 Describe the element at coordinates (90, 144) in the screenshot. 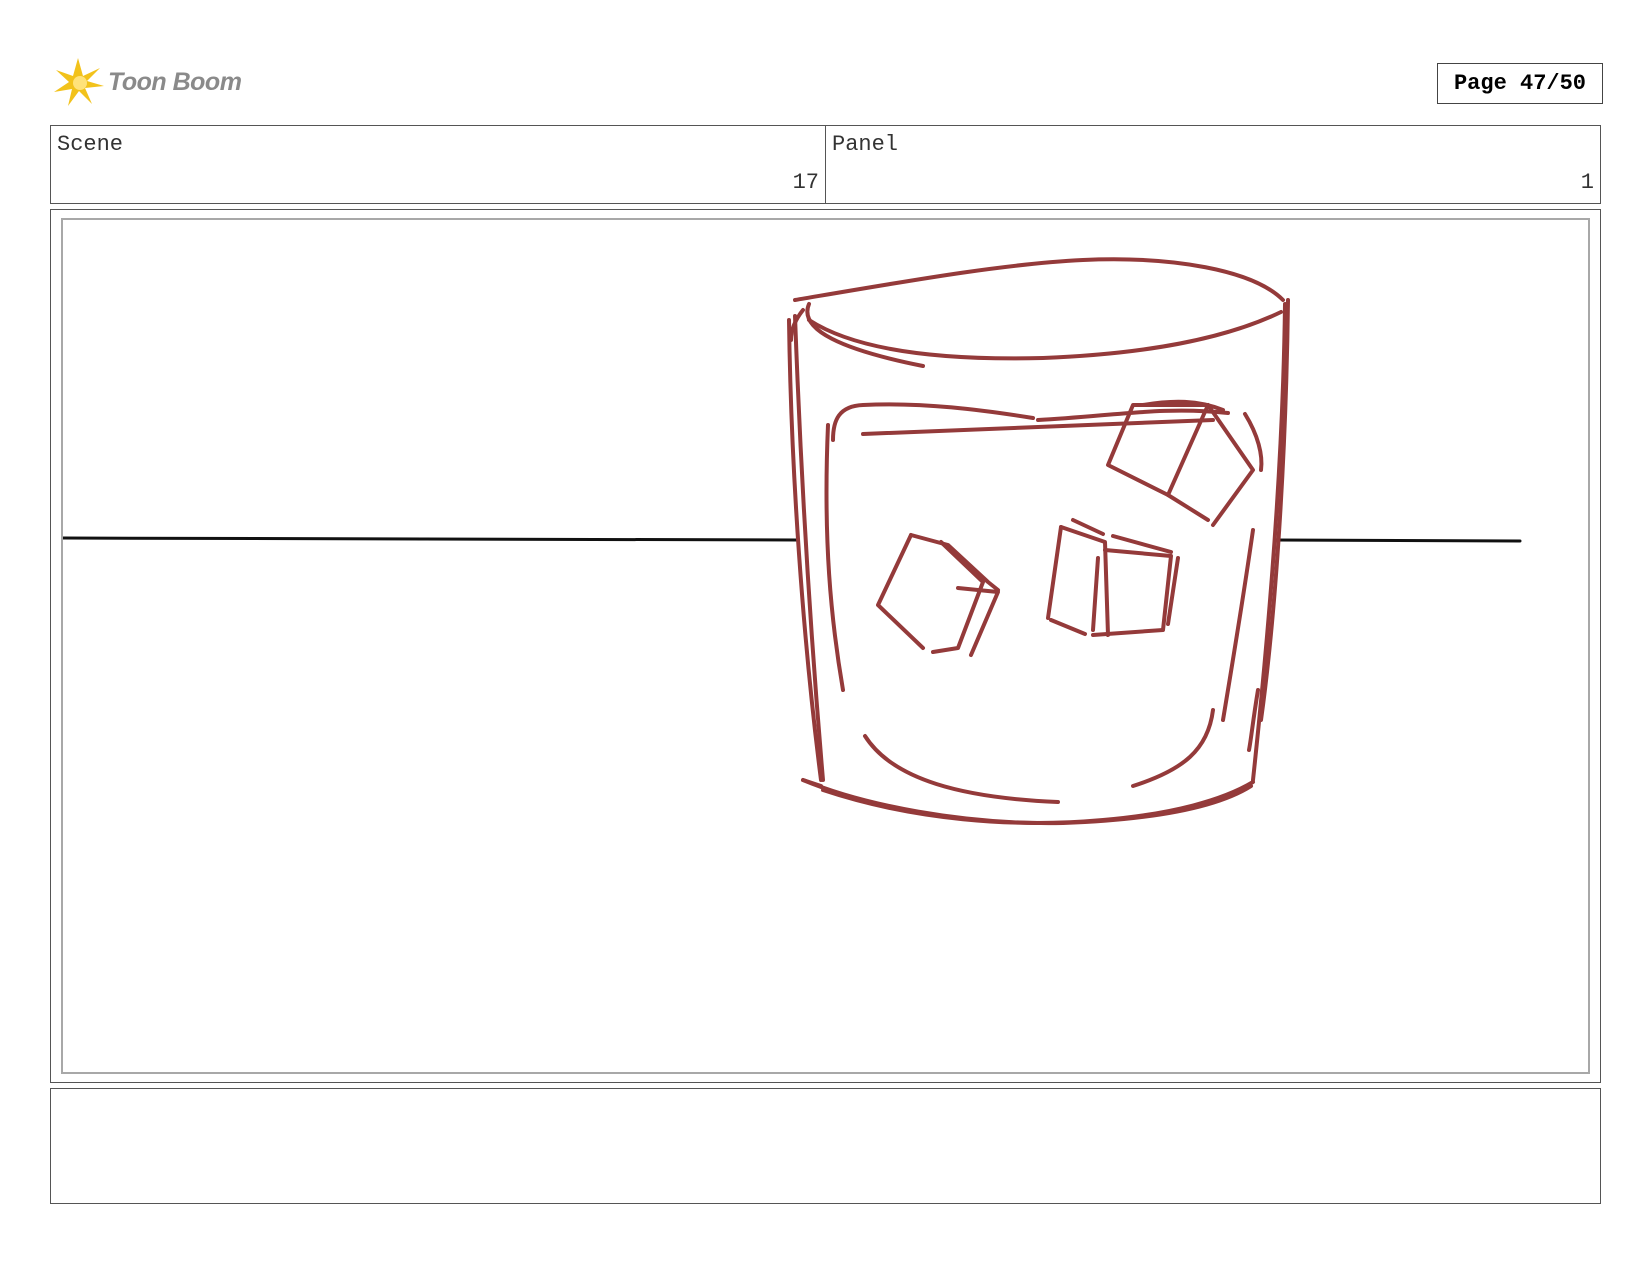

I see `scene-label: Scene` at that location.